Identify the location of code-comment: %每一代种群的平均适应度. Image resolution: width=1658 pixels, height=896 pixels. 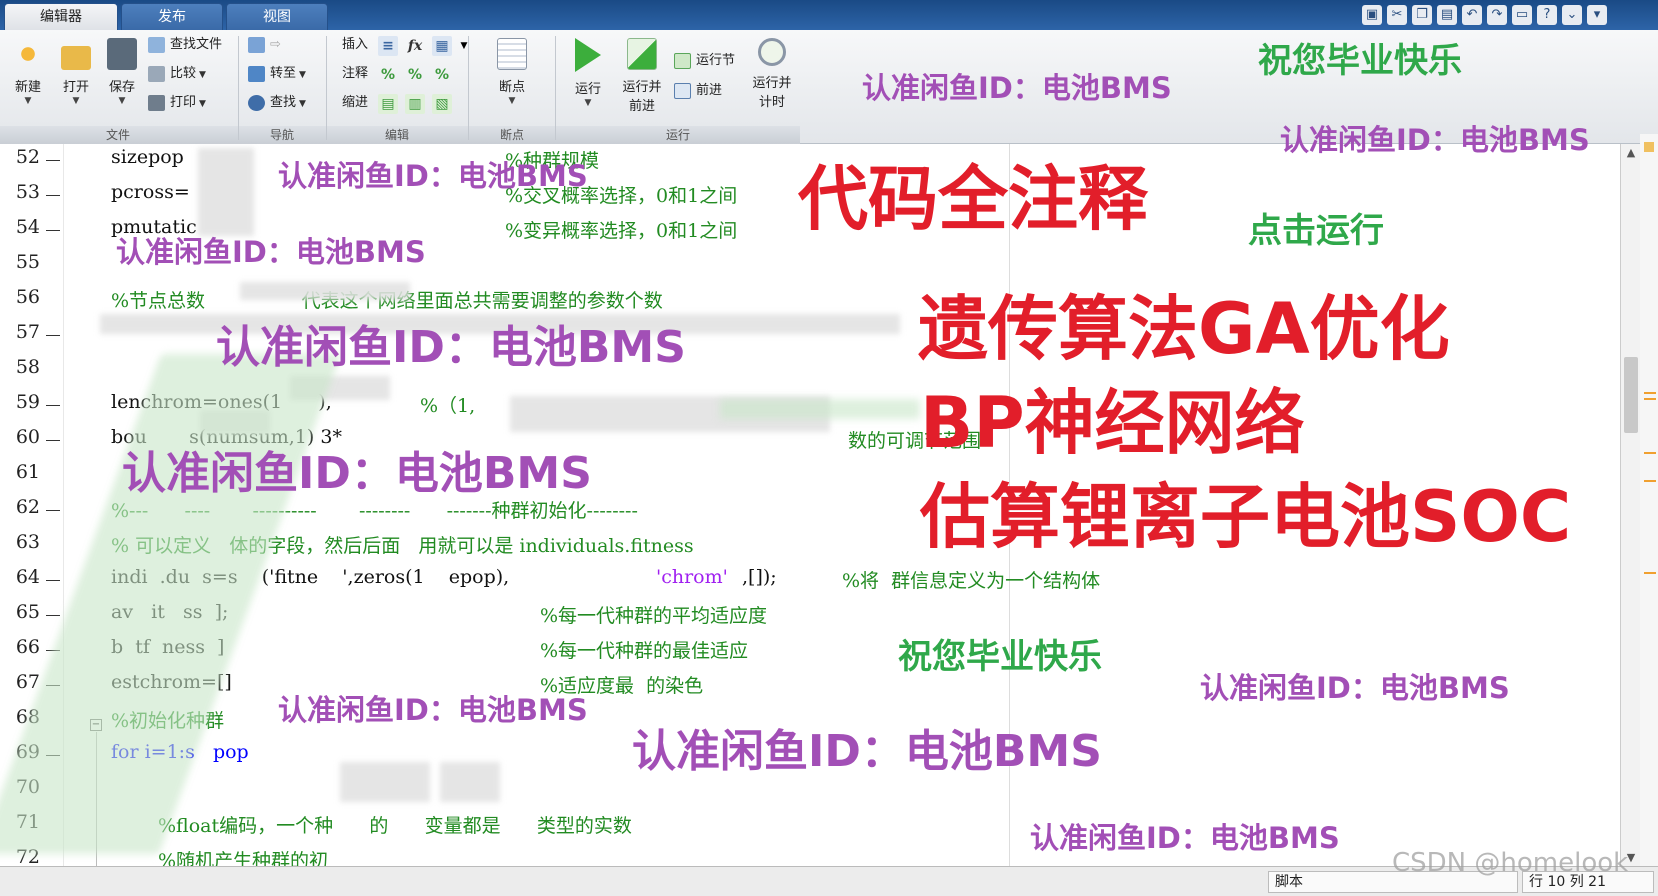
(653, 614).